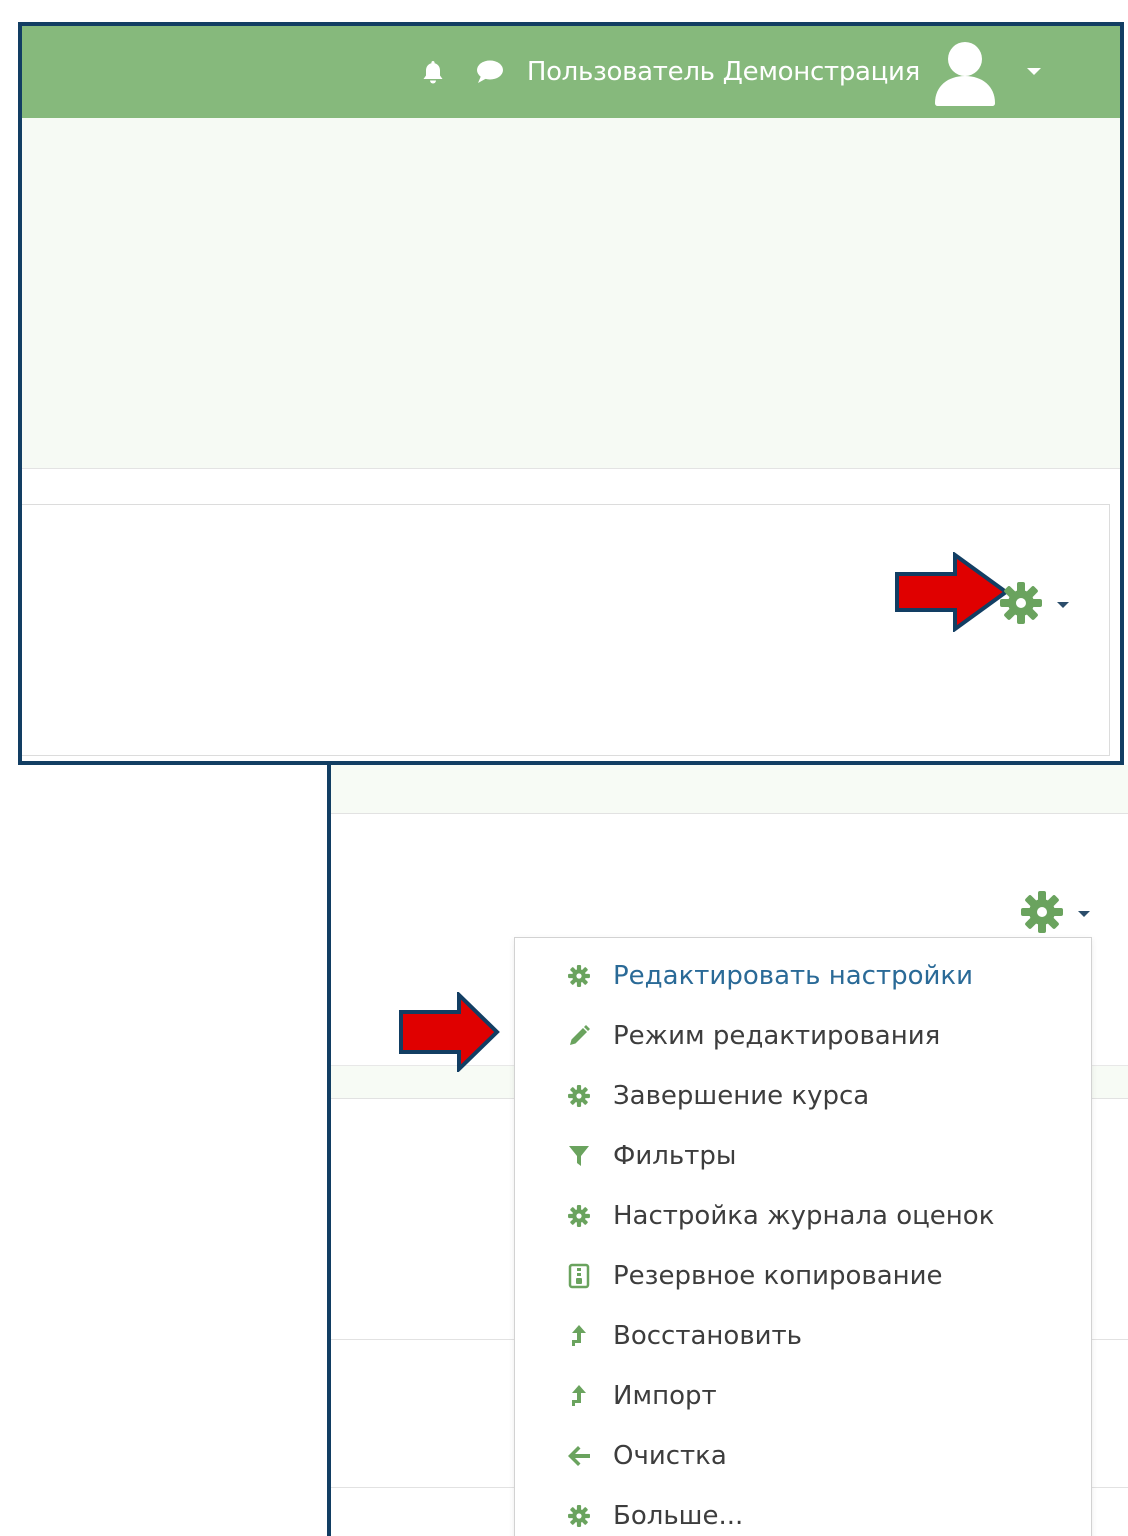 The height and width of the screenshot is (1536, 1128). I want to click on menu-item-restore: Восстановить, so click(803, 1336).